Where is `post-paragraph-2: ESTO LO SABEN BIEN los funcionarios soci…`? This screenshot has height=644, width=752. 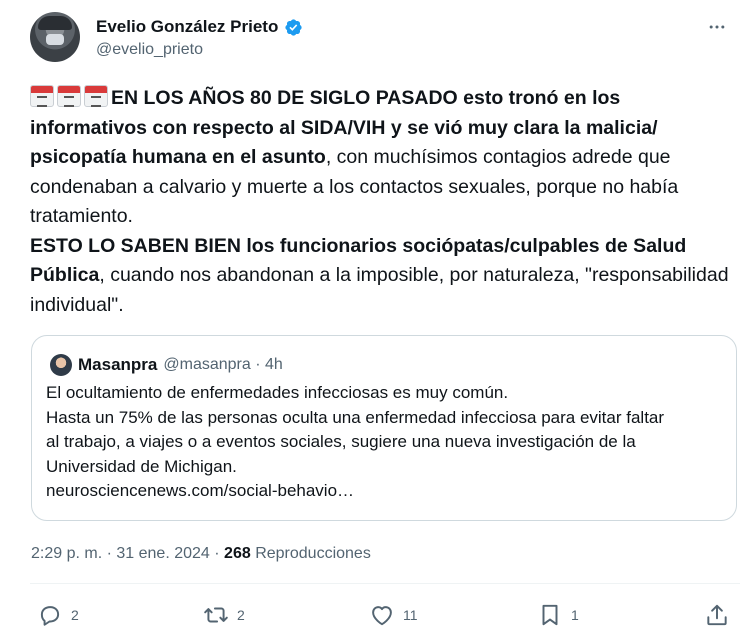
post-paragraph-2: ESTO LO SABEN BIEN los funcionarios soci… is located at coordinates (380, 276).